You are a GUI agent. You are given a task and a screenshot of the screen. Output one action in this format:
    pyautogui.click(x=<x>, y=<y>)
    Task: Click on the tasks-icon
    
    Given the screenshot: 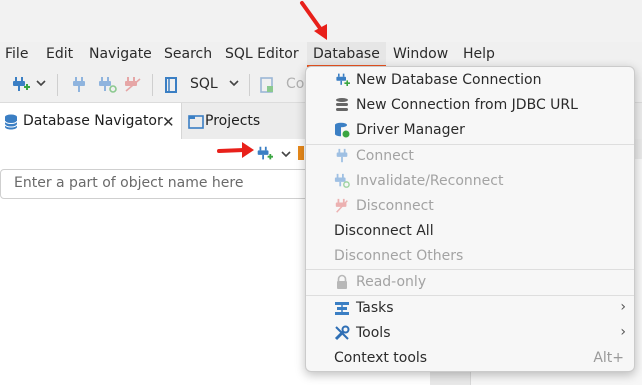 What is the action you would take?
    pyautogui.click(x=342, y=308)
    